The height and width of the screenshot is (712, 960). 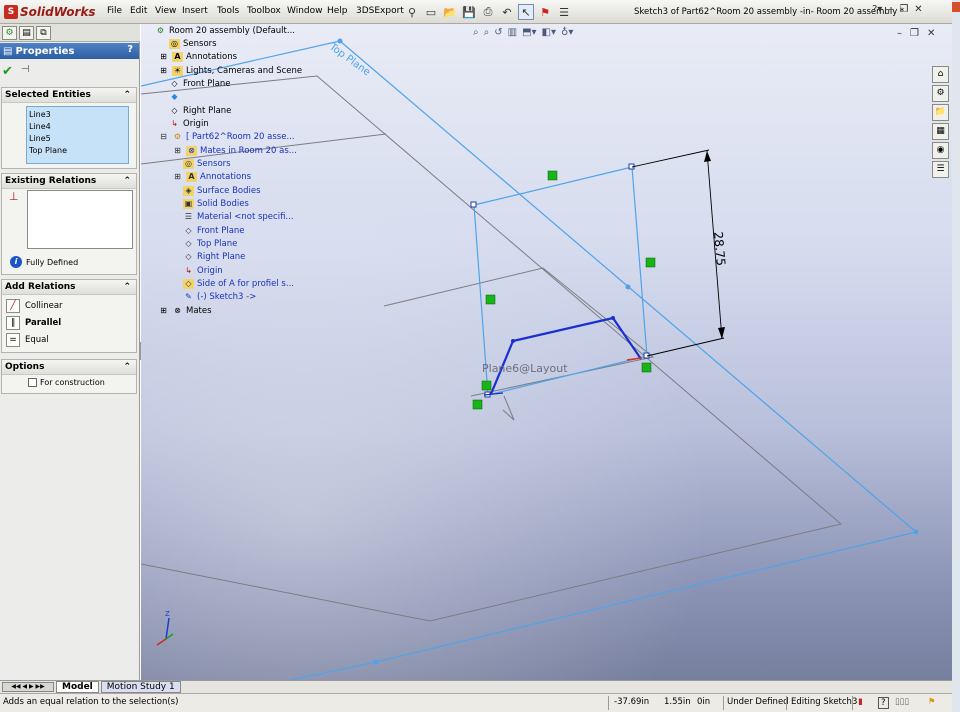 What do you see at coordinates (80, 219) in the screenshot?
I see `existing-relations-list` at bounding box center [80, 219].